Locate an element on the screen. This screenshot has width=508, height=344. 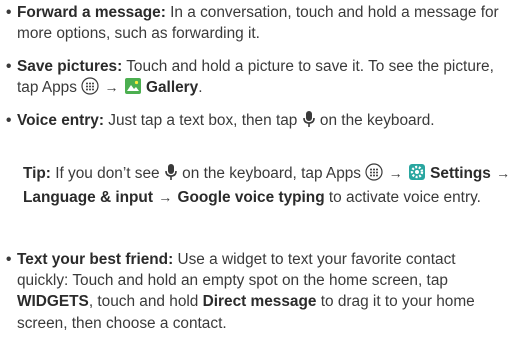
bullet-text: to is located at coordinates (327, 302).